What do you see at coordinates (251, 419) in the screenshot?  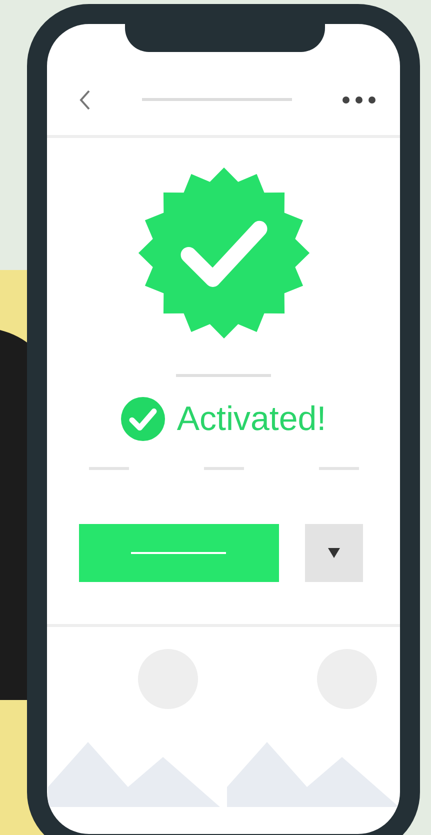 I see `status-text: Activated!` at bounding box center [251, 419].